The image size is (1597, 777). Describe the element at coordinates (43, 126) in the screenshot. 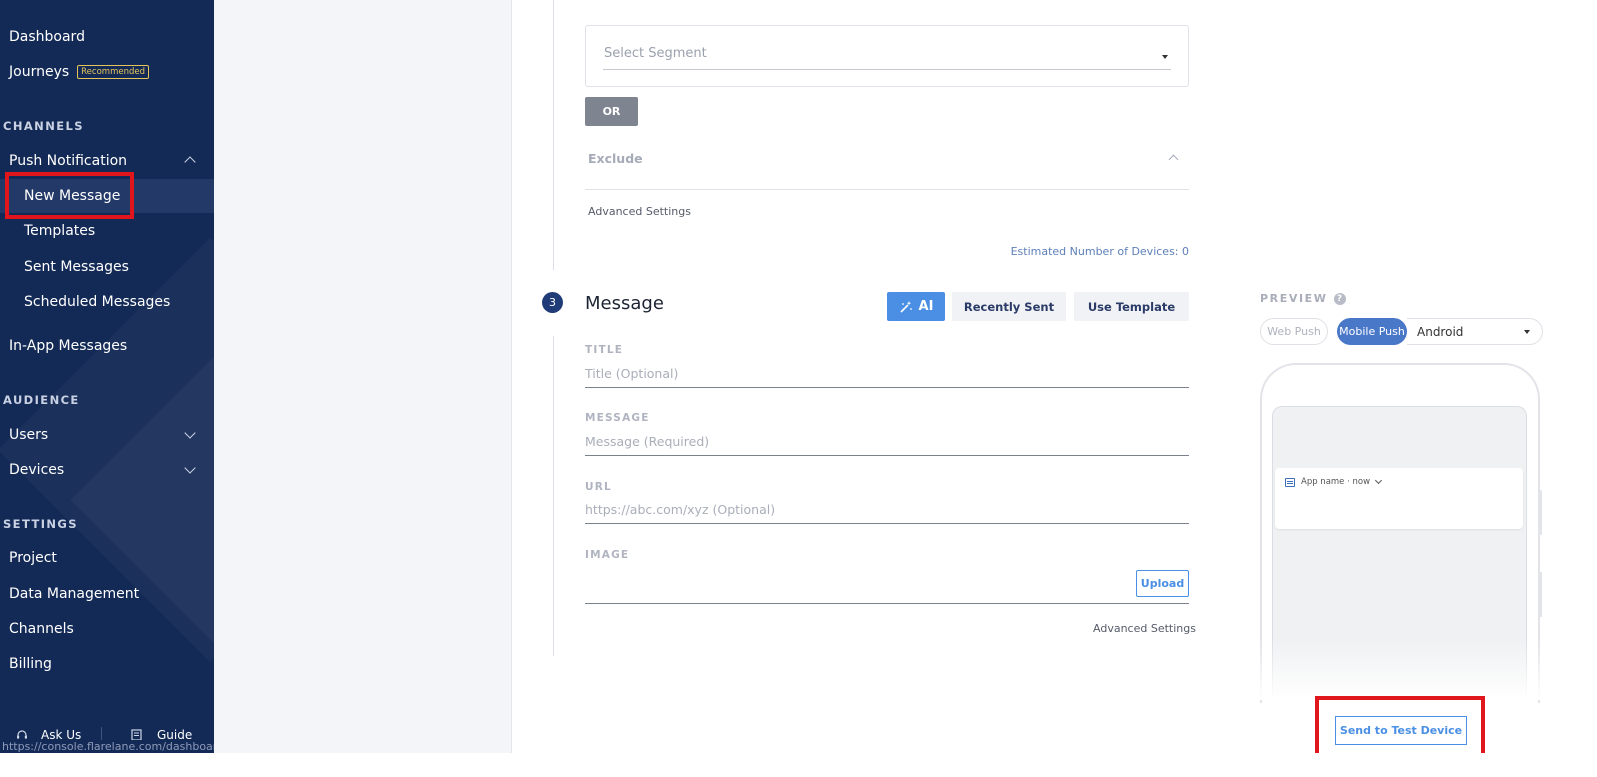

I see `section-heading-channels: CHANNELS` at that location.